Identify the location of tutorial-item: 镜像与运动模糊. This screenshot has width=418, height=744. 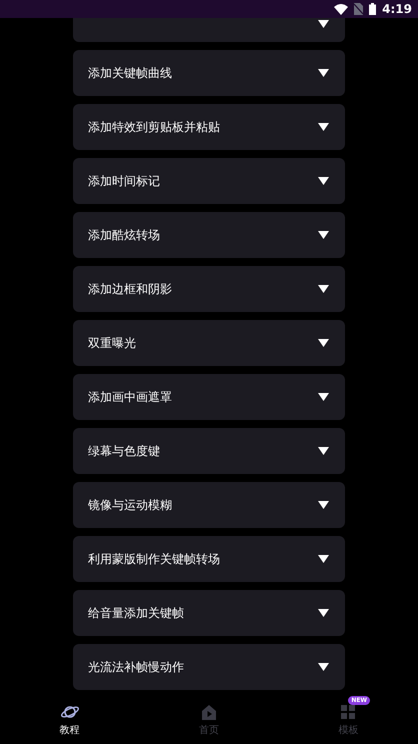
(209, 505).